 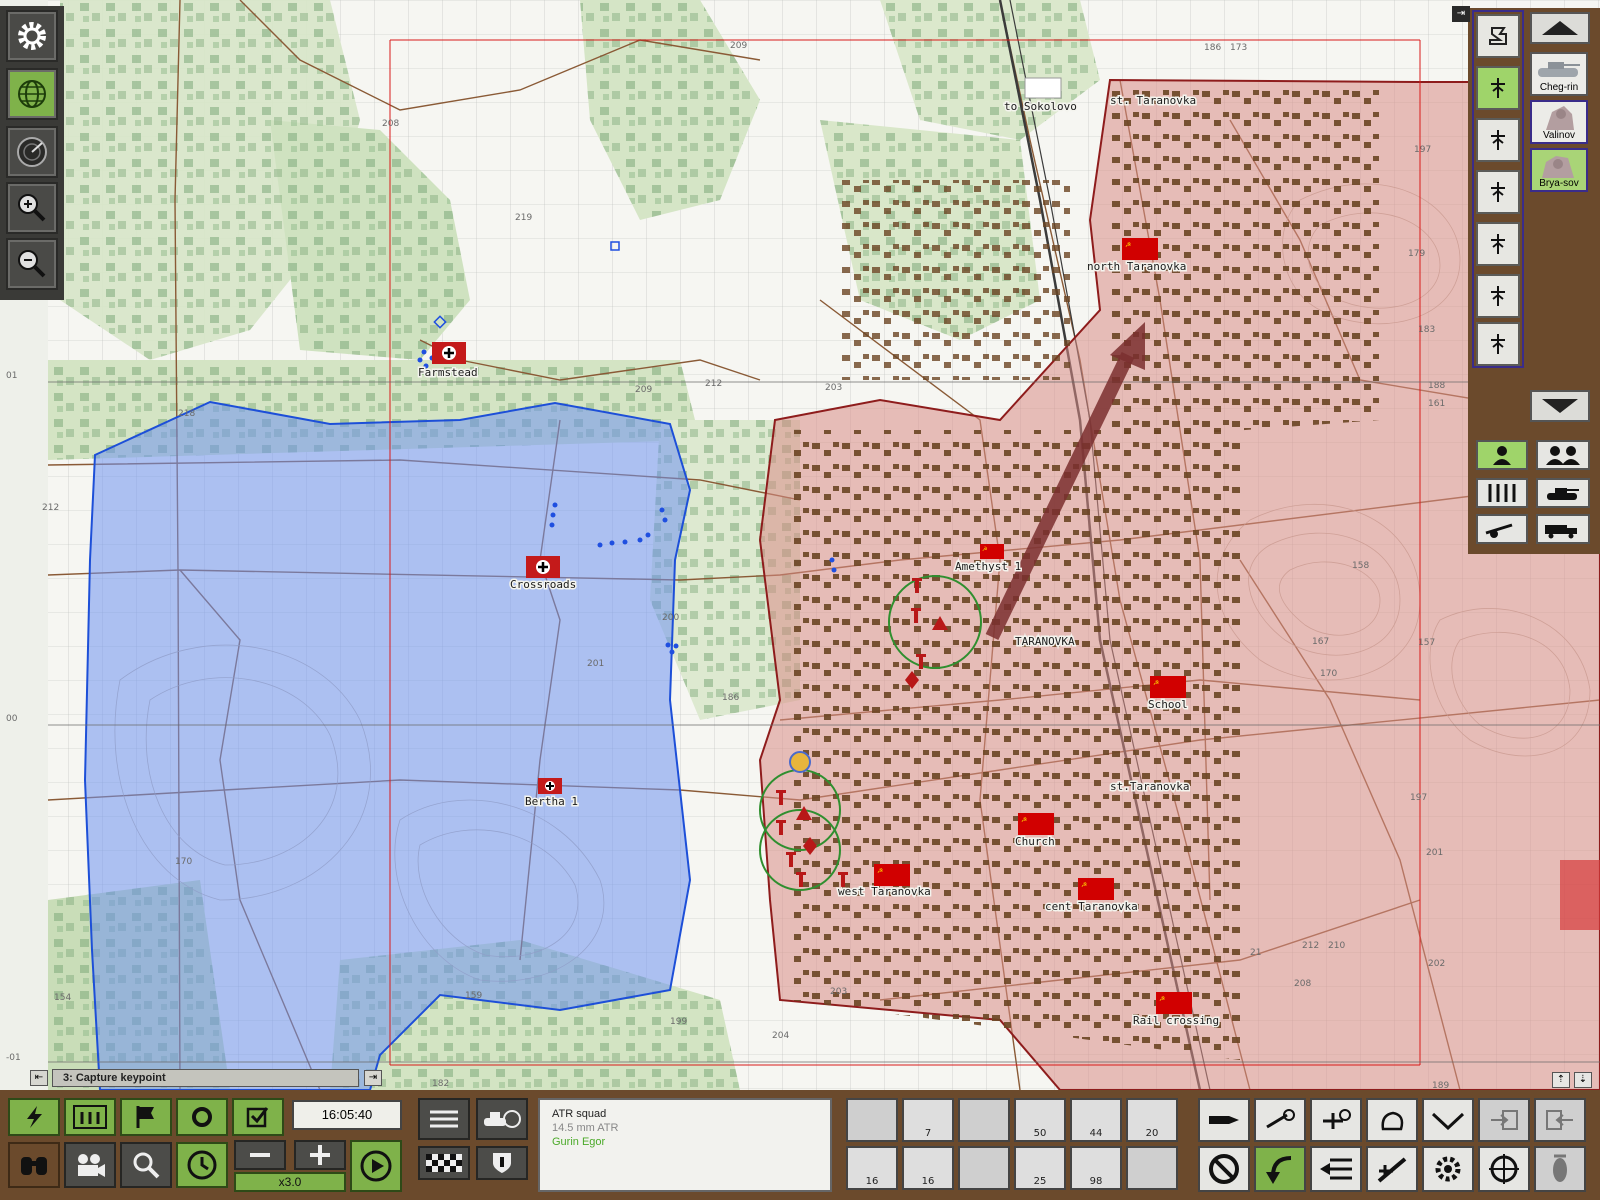 I want to click on scroll-down-button, so click(x=1560, y=406).